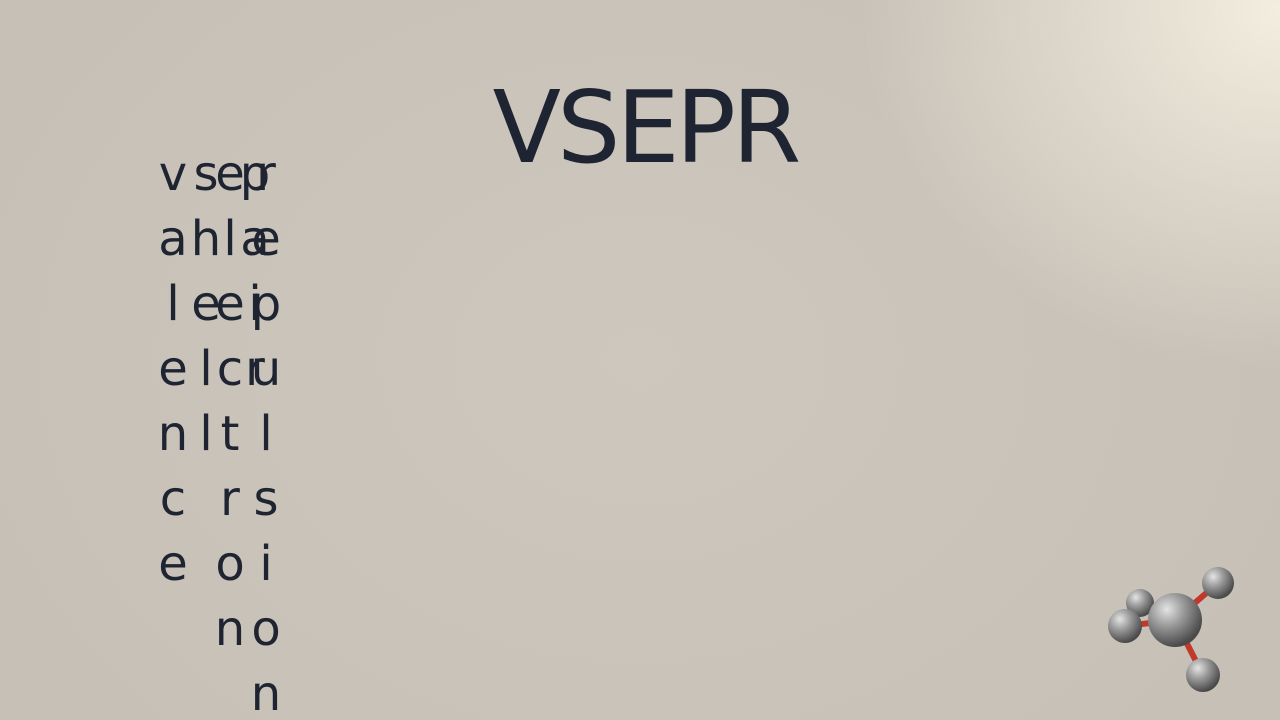 This screenshot has width=1280, height=720. What do you see at coordinates (206, 239) in the screenshot?
I see `word-letter: h` at bounding box center [206, 239].